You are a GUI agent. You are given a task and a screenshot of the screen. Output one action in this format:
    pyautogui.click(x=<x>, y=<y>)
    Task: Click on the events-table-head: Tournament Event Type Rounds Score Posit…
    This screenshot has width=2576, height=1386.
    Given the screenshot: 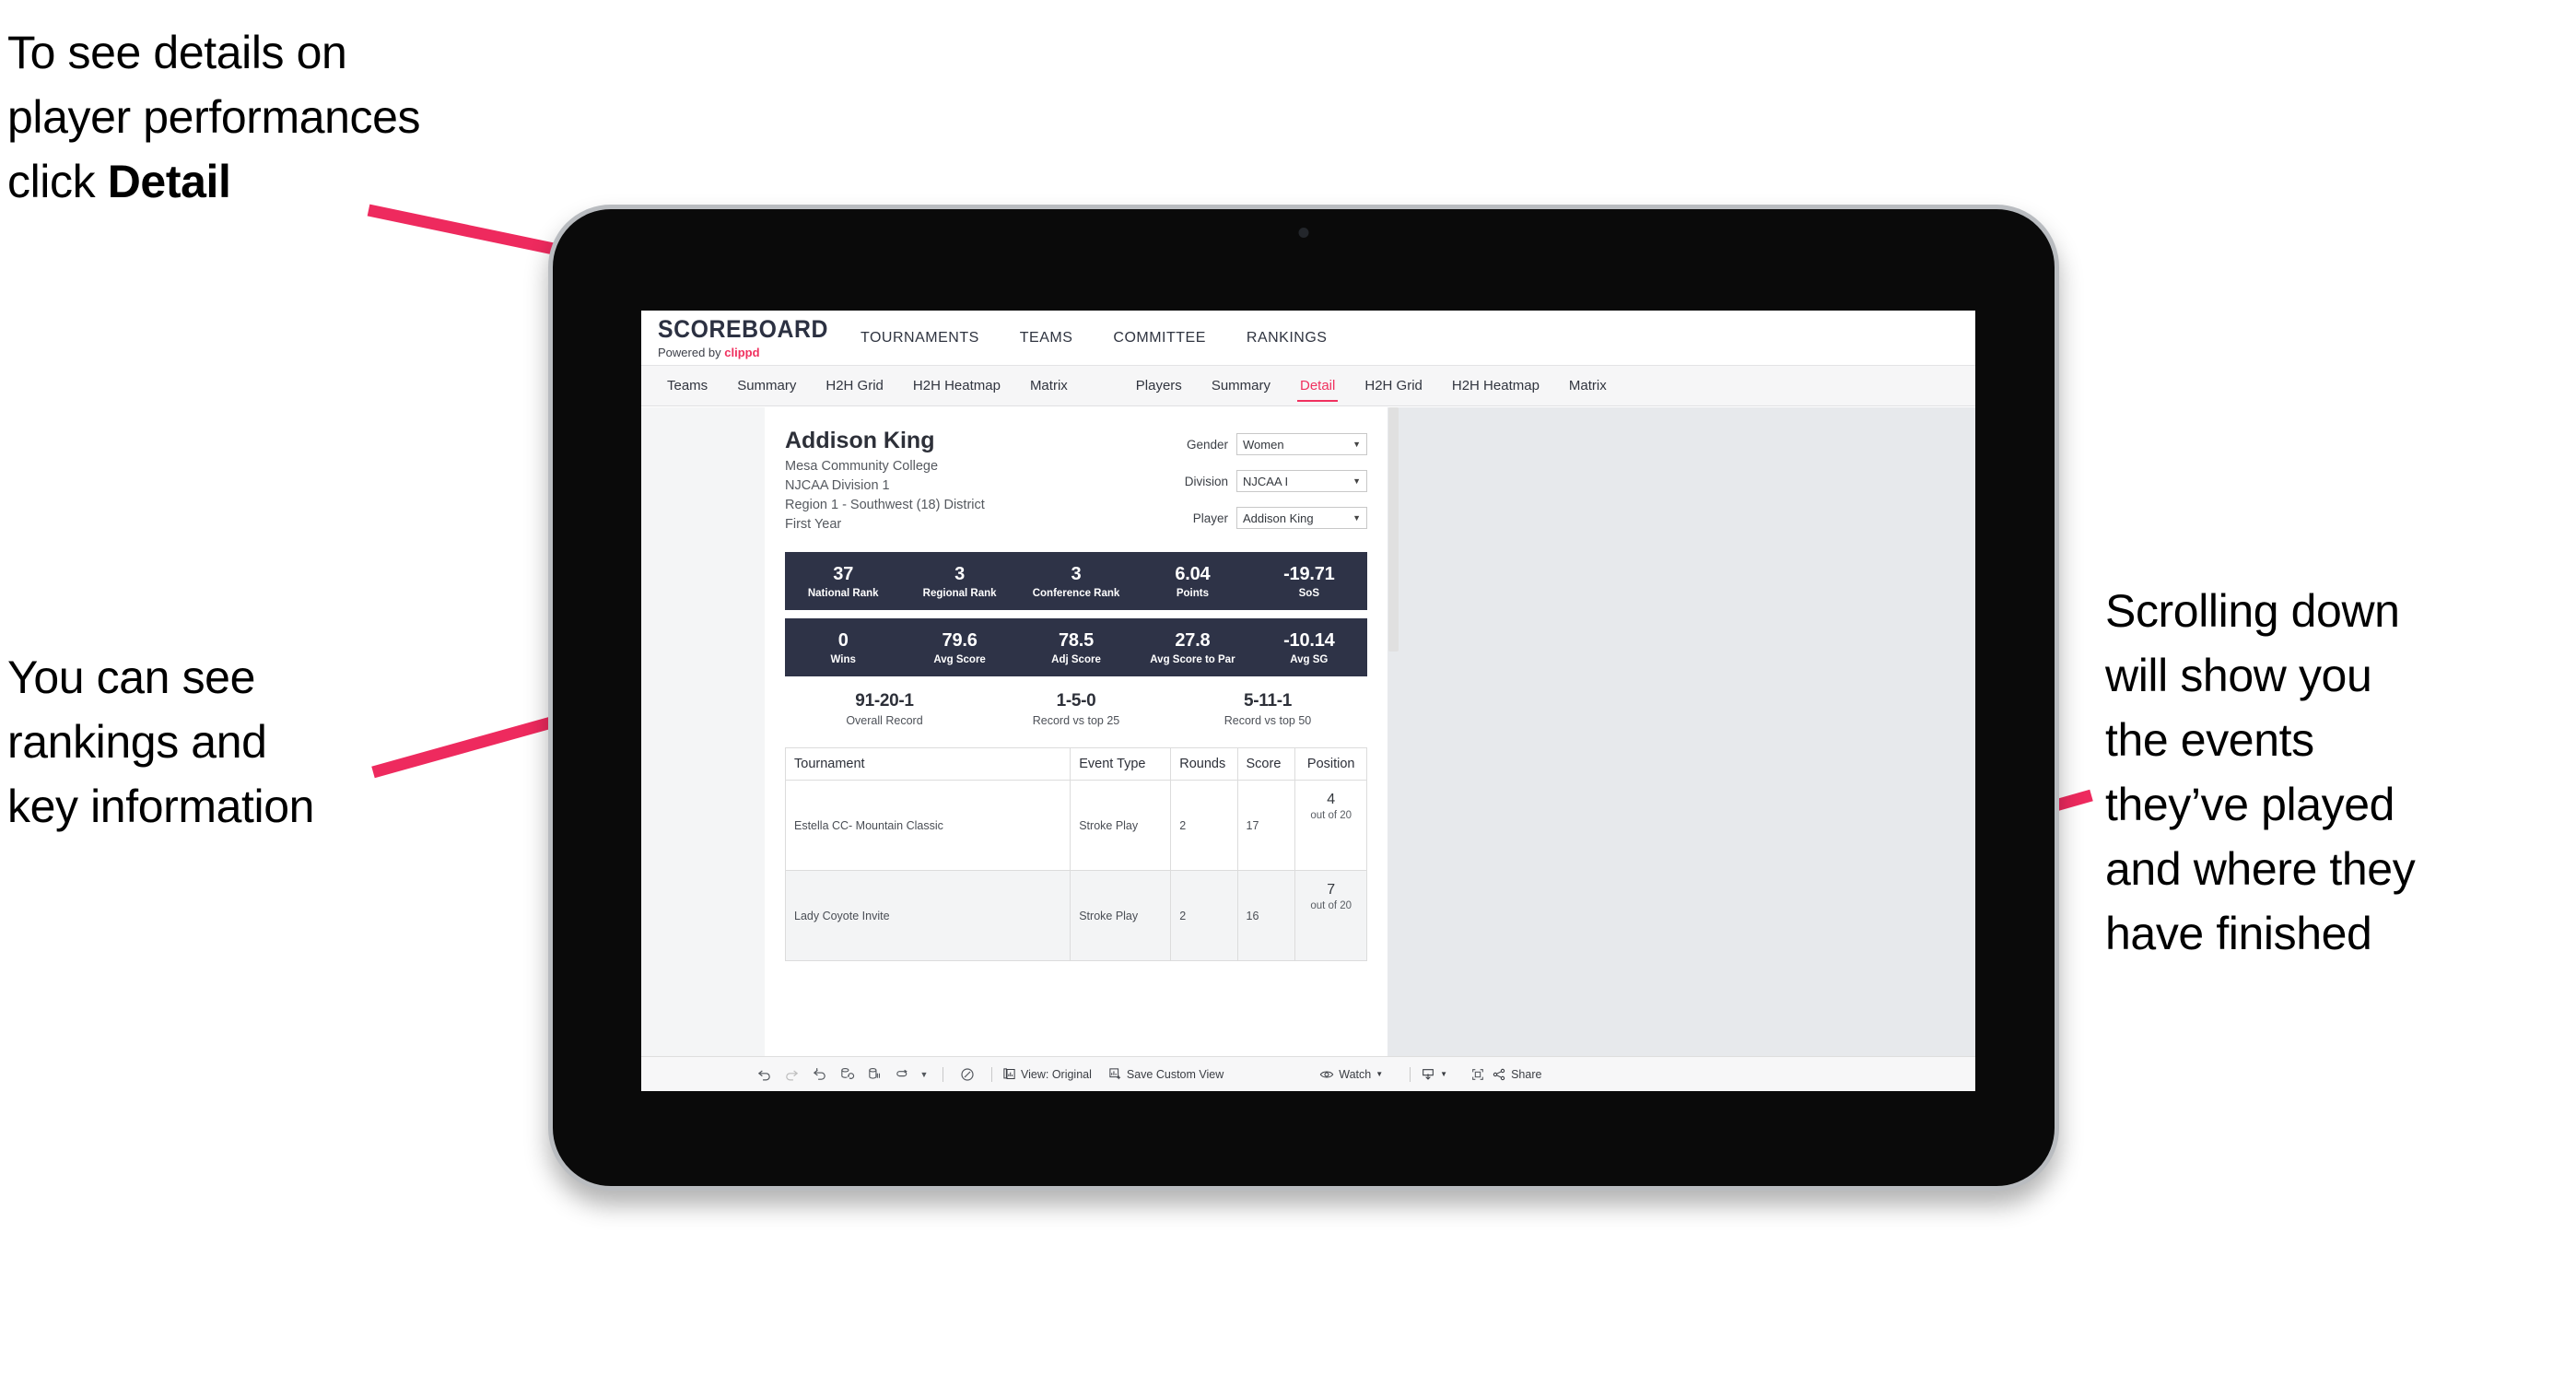 What is the action you would take?
    pyautogui.click(x=1075, y=764)
    